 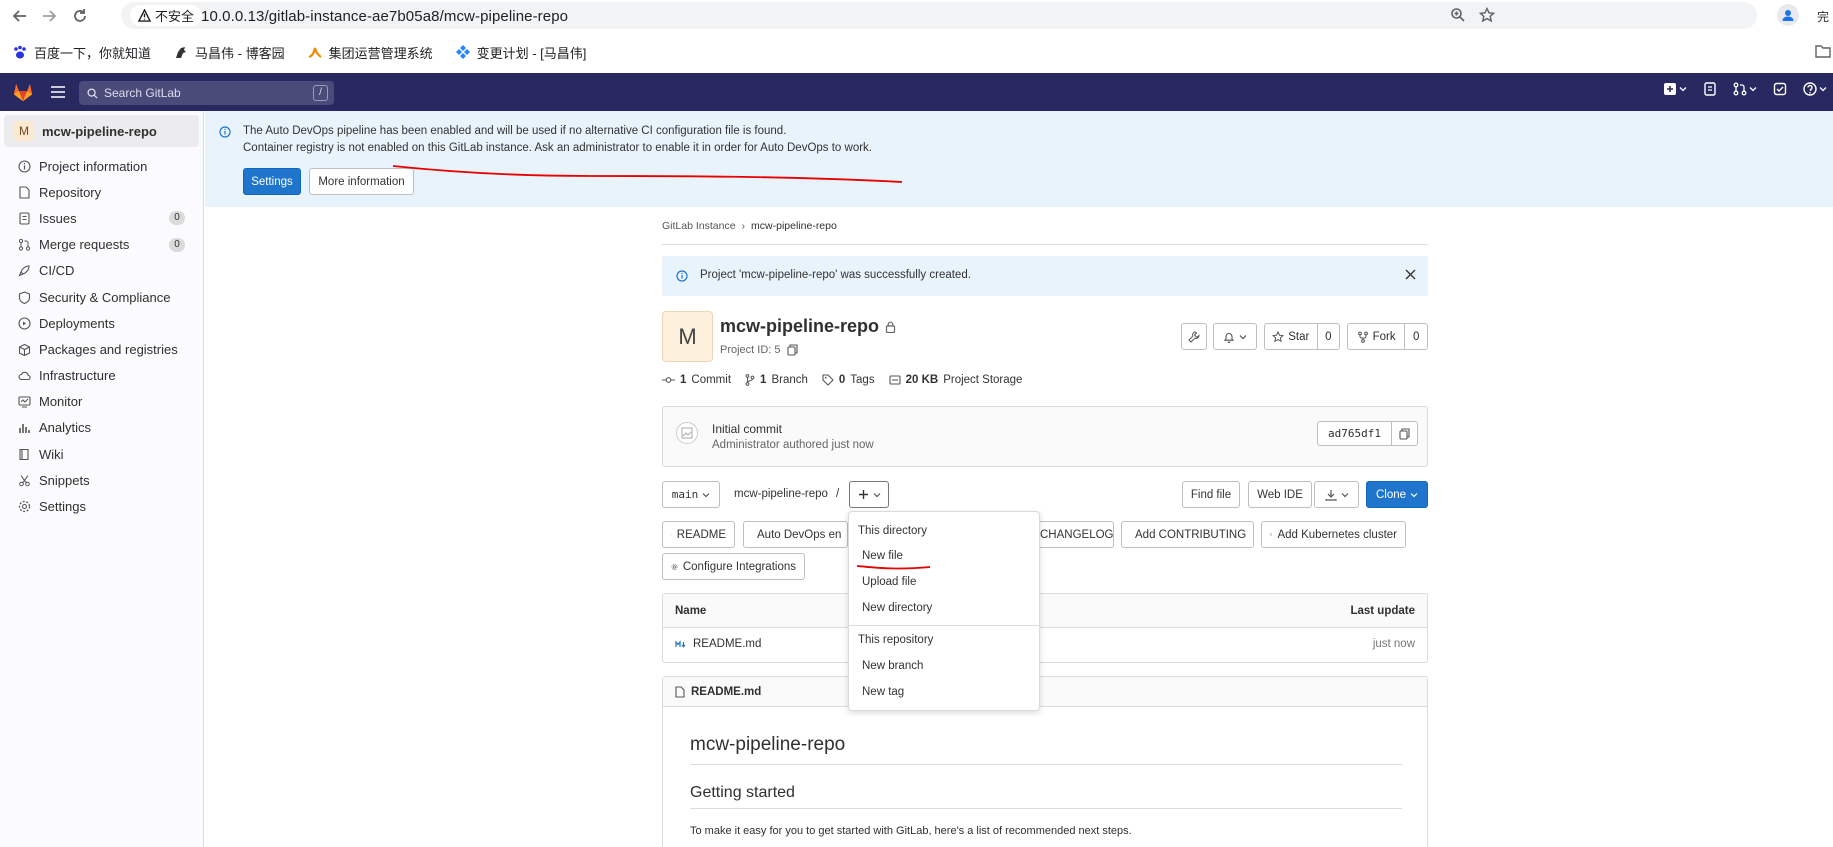 What do you see at coordinates (58, 92) in the screenshot?
I see `hamburger-menu-icon` at bounding box center [58, 92].